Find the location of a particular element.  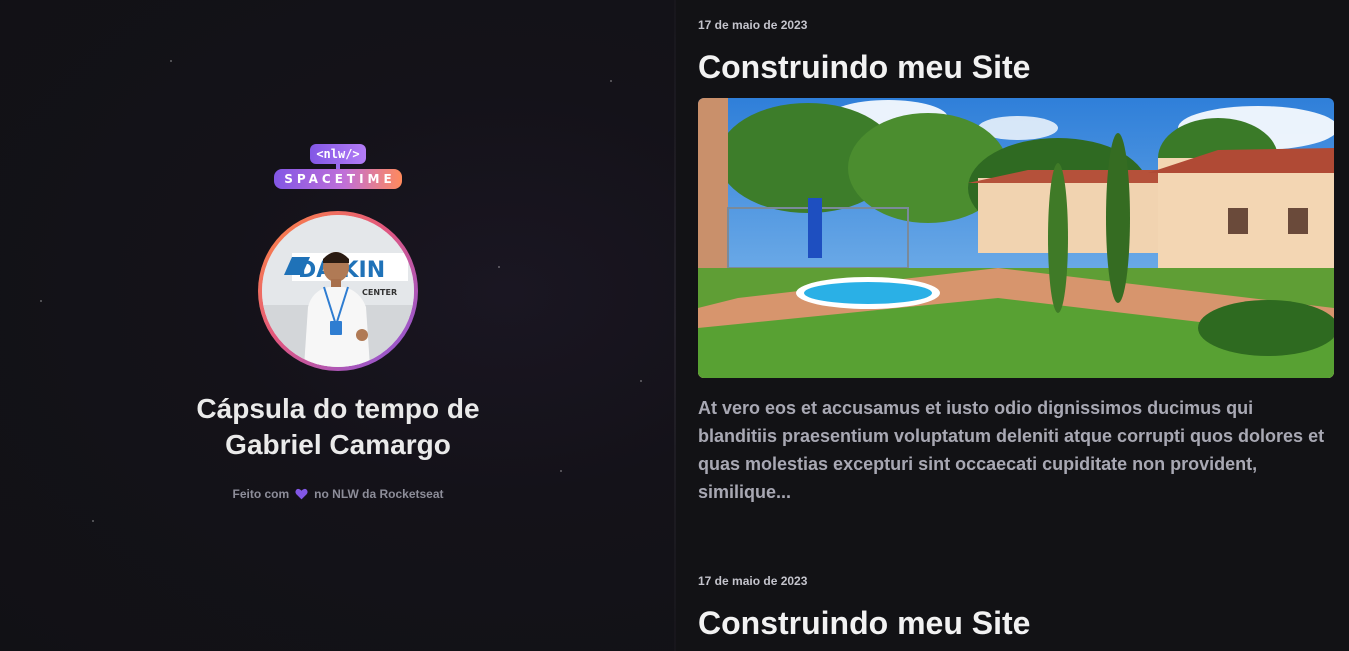

memory-post: 17 de maio de 2023 Construindo meu Site is located at coordinates (1016, 608).